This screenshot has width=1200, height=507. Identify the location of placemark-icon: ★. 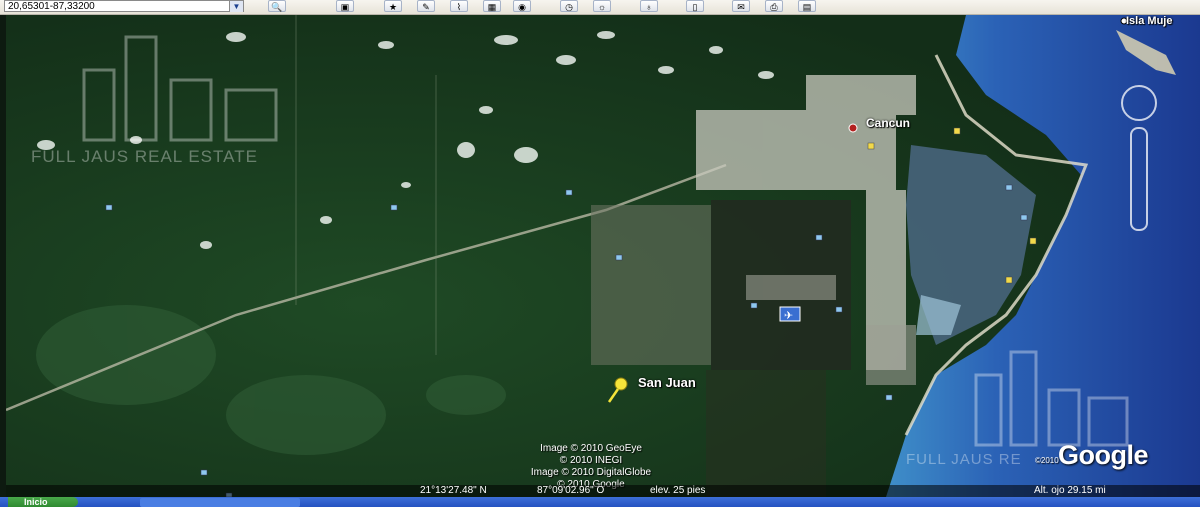
(393, 6).